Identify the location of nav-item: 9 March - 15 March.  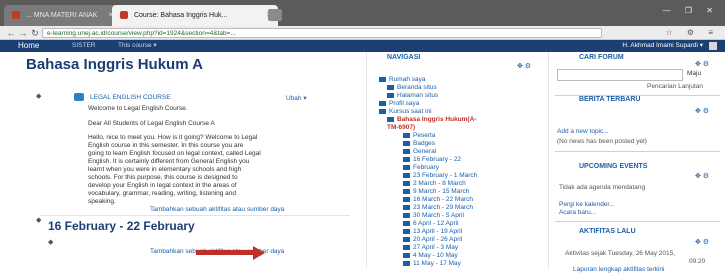
(436, 191).